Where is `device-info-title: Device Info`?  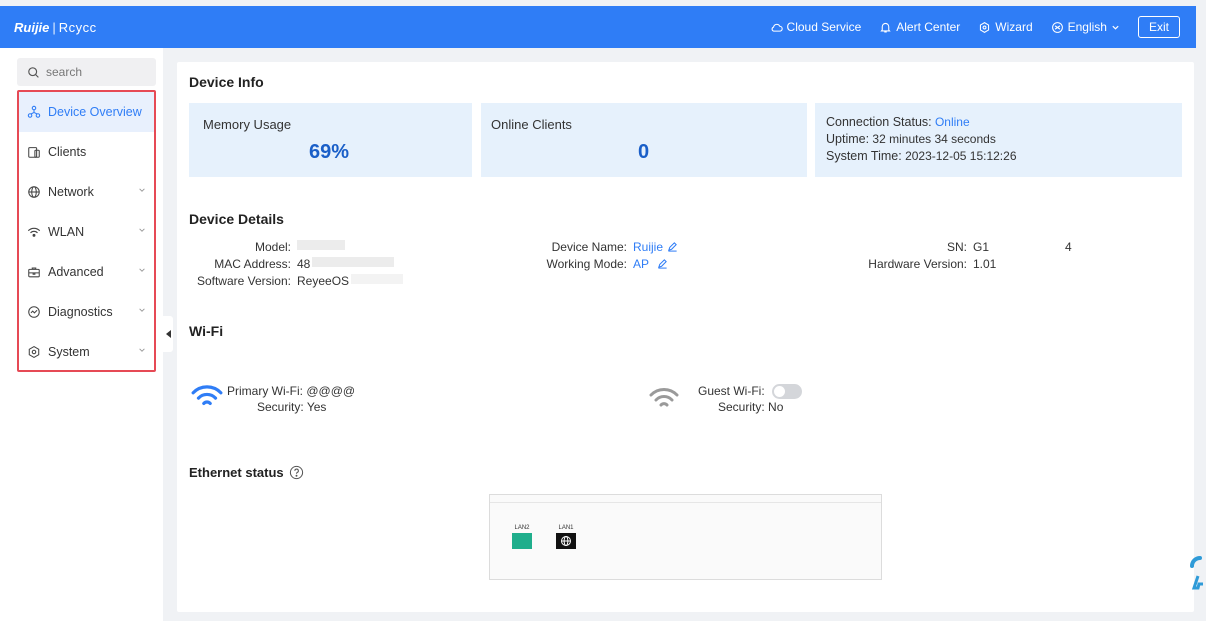 device-info-title: Device Info is located at coordinates (226, 82).